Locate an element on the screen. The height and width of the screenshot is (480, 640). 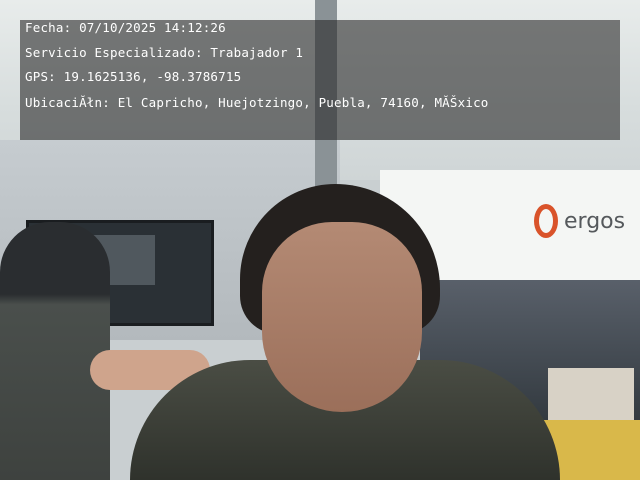
logo-mark-icon is located at coordinates (546, 221).